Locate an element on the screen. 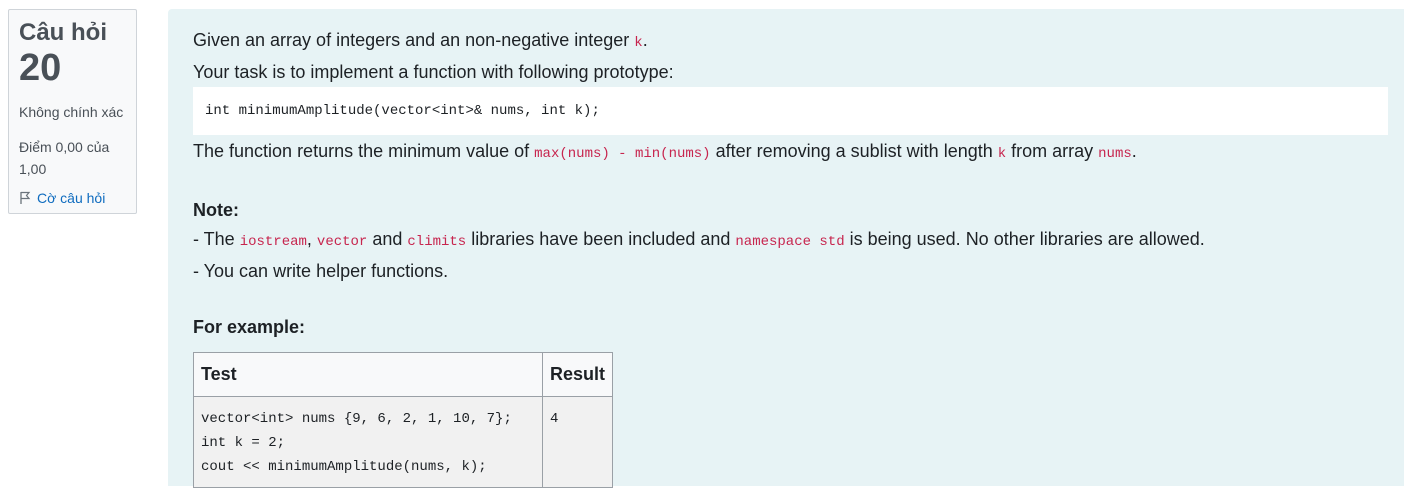 This screenshot has width=1404, height=488. flag-icon is located at coordinates (25, 198).